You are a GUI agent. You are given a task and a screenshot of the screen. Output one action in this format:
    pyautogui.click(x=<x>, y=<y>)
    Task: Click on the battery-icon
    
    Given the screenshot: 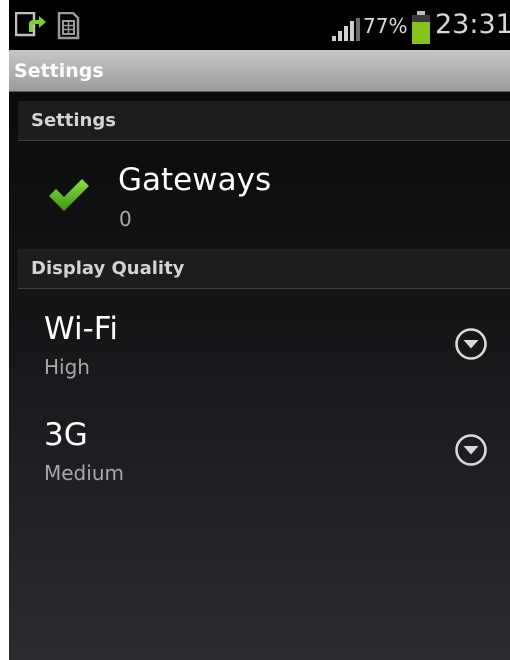 What is the action you would take?
    pyautogui.click(x=421, y=27)
    